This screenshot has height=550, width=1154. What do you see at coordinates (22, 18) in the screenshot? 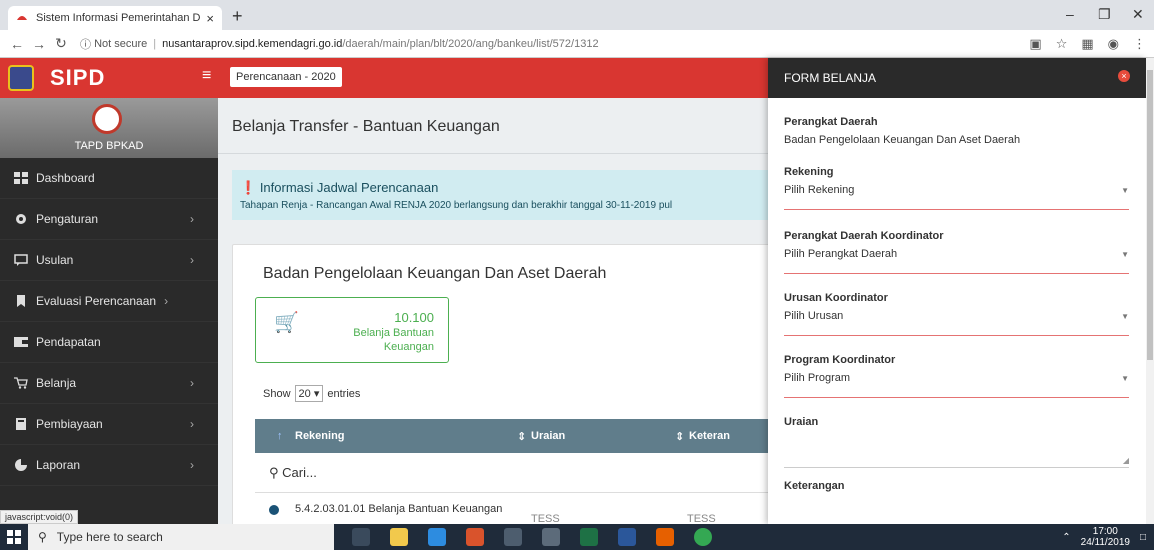
I see `site-favicon-icon` at bounding box center [22, 18].